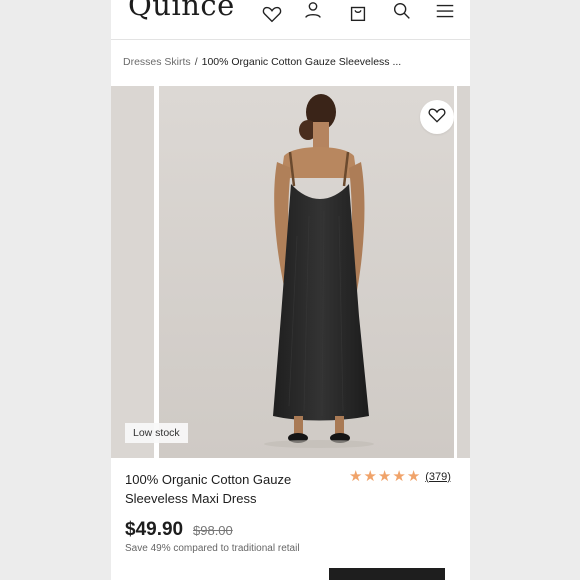 The width and height of the screenshot is (580, 580). What do you see at coordinates (358, 13) in the screenshot?
I see `bag-icon` at bounding box center [358, 13].